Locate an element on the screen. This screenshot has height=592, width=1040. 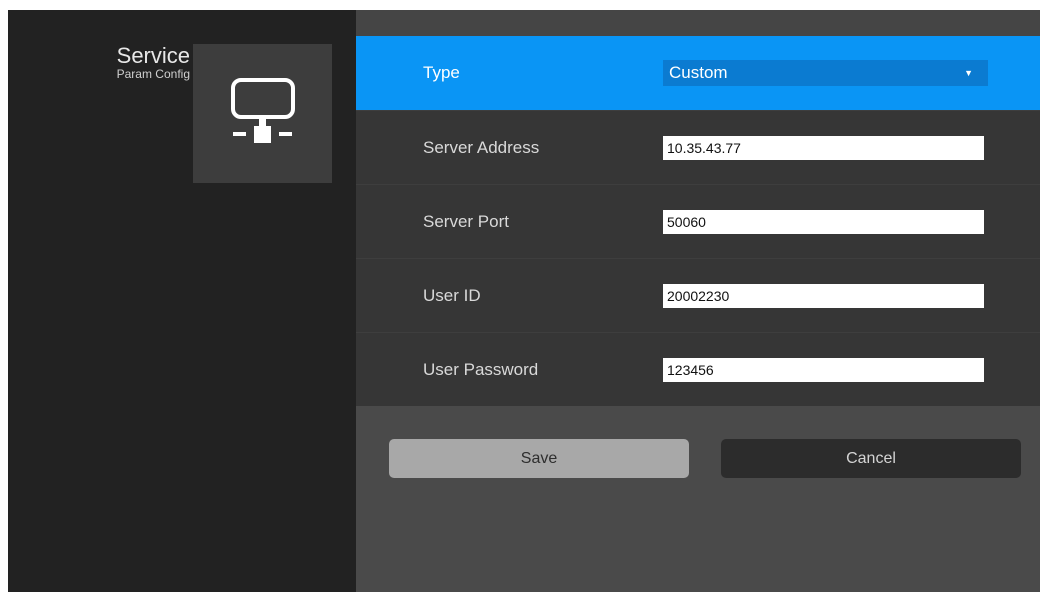
server-port-label: Server Port is located at coordinates (466, 221).